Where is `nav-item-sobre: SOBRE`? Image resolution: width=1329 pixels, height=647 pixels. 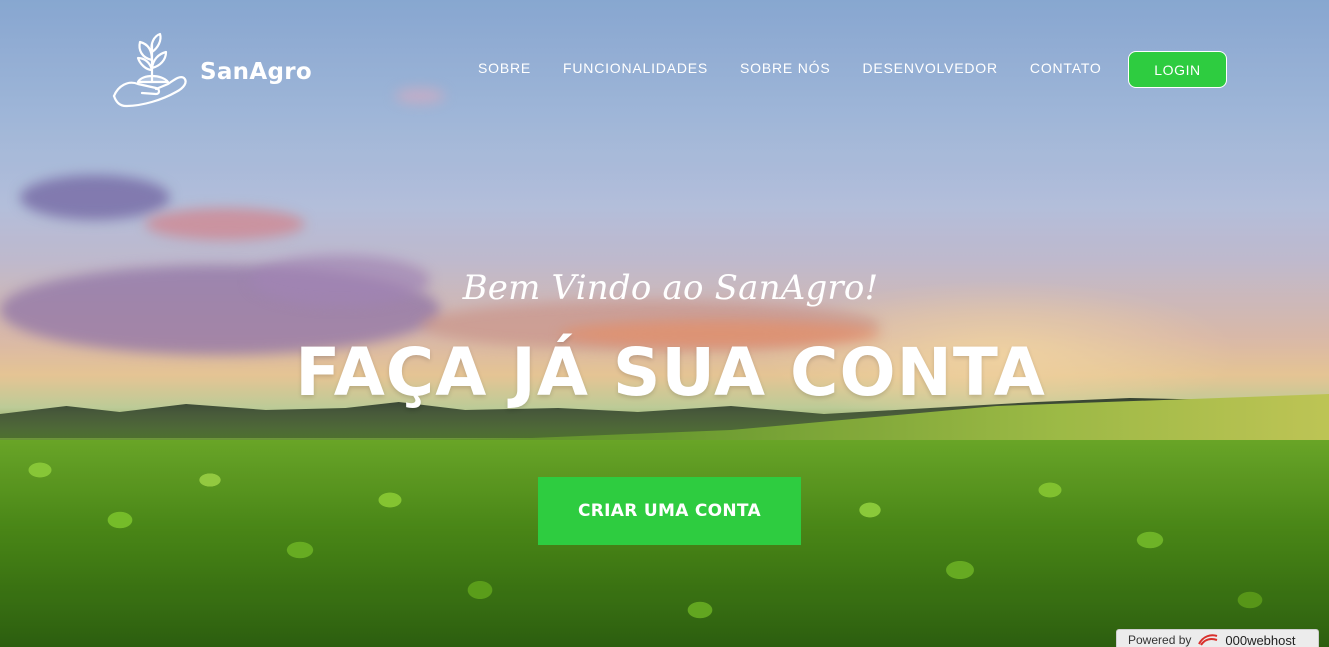
nav-item-sobre: SOBRE is located at coordinates (504, 68).